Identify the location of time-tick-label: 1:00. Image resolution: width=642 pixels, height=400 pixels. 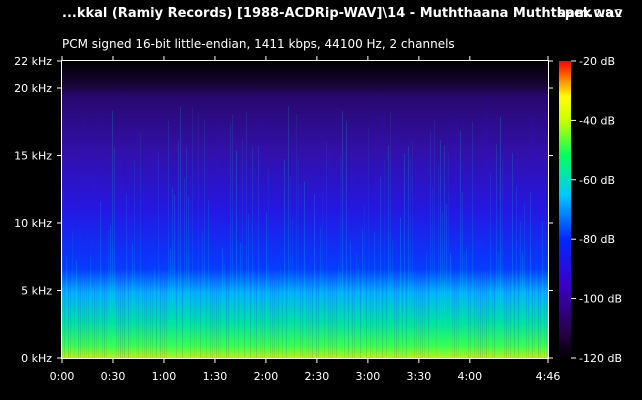
(164, 376).